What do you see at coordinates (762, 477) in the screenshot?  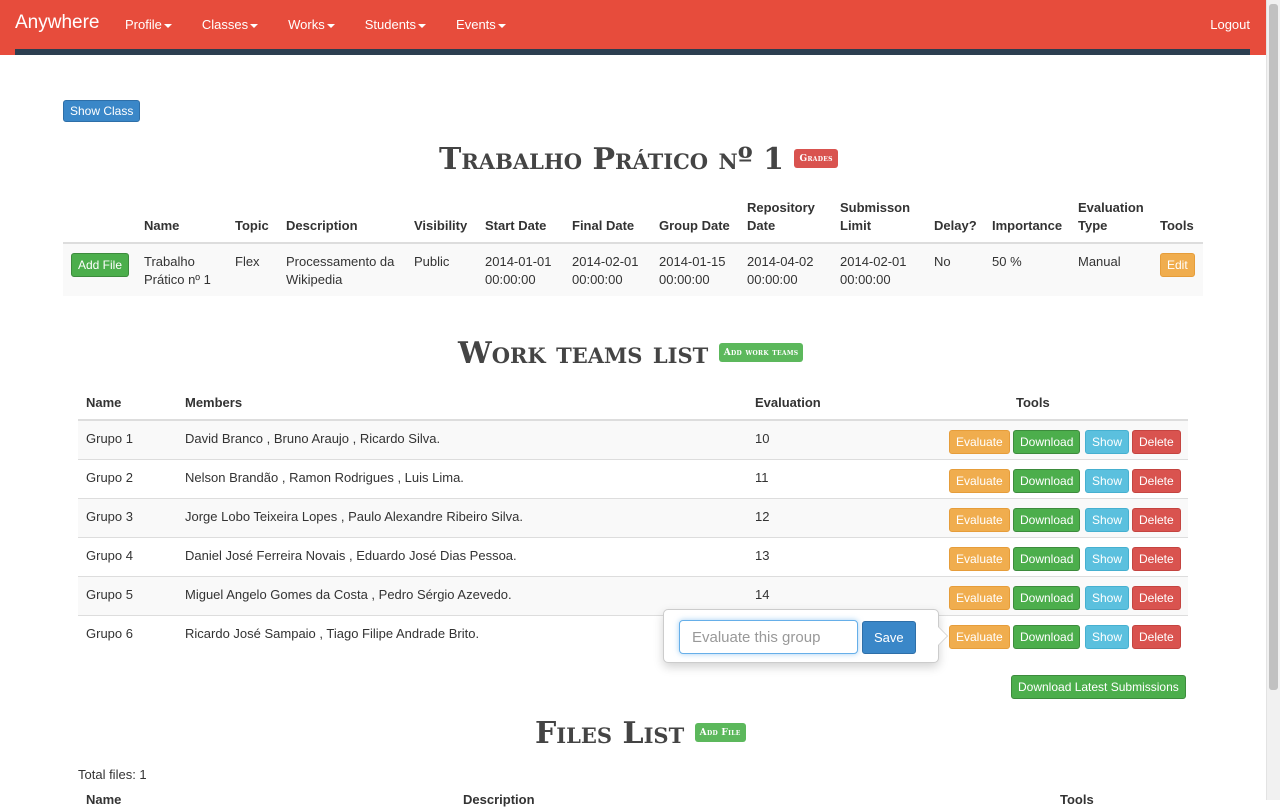 I see `team-evaluation: 11` at bounding box center [762, 477].